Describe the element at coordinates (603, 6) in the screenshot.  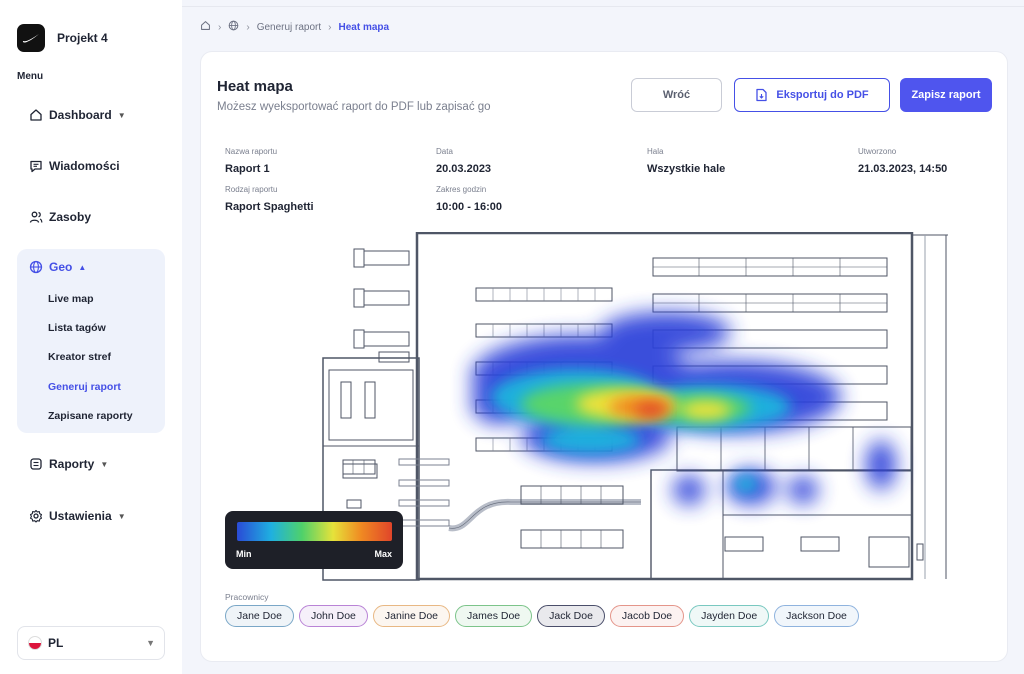
I see `top-divider` at that location.